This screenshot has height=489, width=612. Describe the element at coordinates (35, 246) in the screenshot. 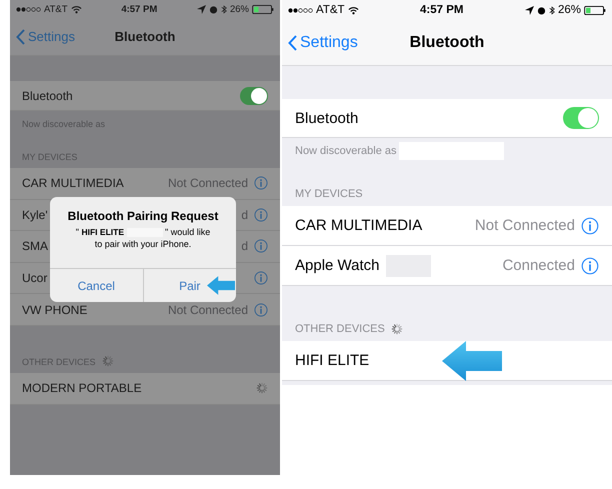

I see `device-name: SMA` at that location.